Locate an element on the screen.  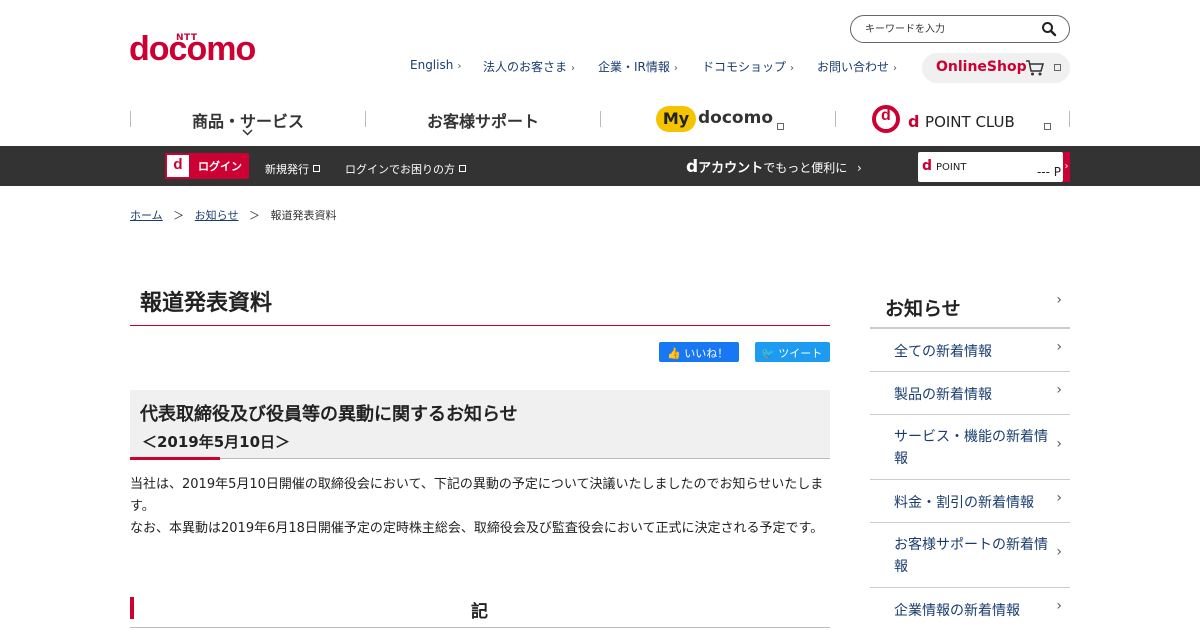
sidebar-item-services: サービス・機能の新着情報 › is located at coordinates (970, 447).